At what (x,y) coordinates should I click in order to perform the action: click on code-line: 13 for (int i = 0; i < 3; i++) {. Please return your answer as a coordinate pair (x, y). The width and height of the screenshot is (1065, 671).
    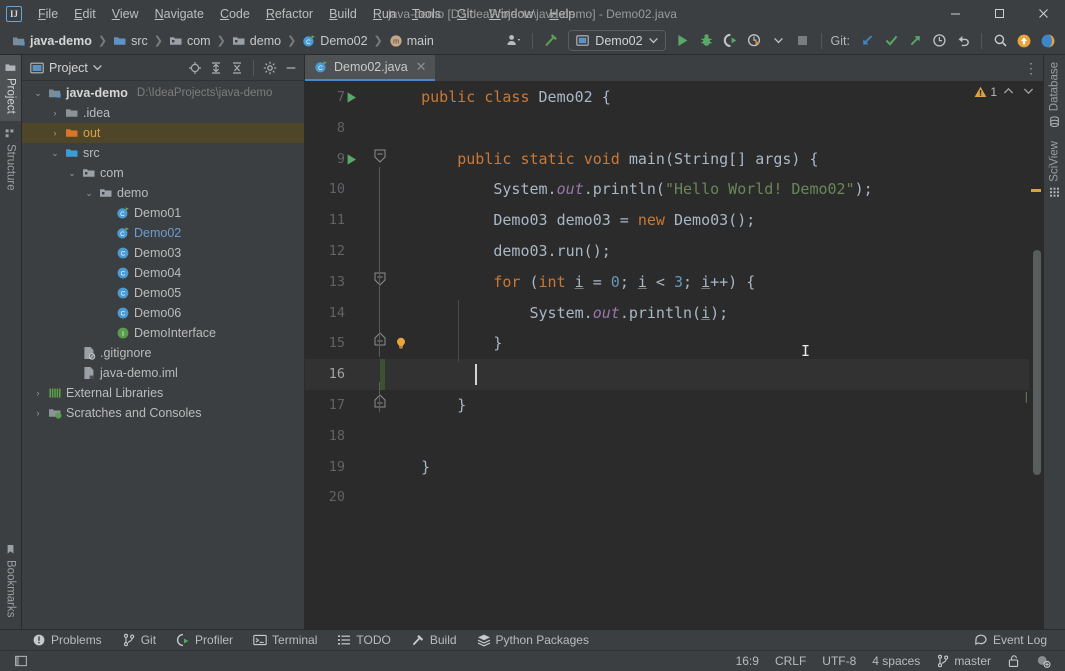
    Looking at the image, I should click on (674, 282).